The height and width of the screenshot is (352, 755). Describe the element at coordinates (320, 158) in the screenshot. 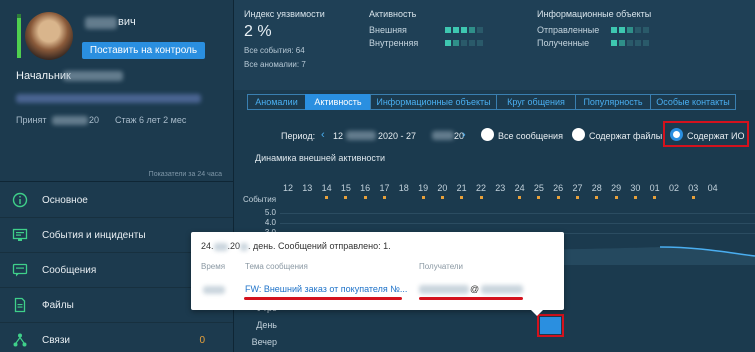

I see `chart-title: Динамика внешней активности` at that location.